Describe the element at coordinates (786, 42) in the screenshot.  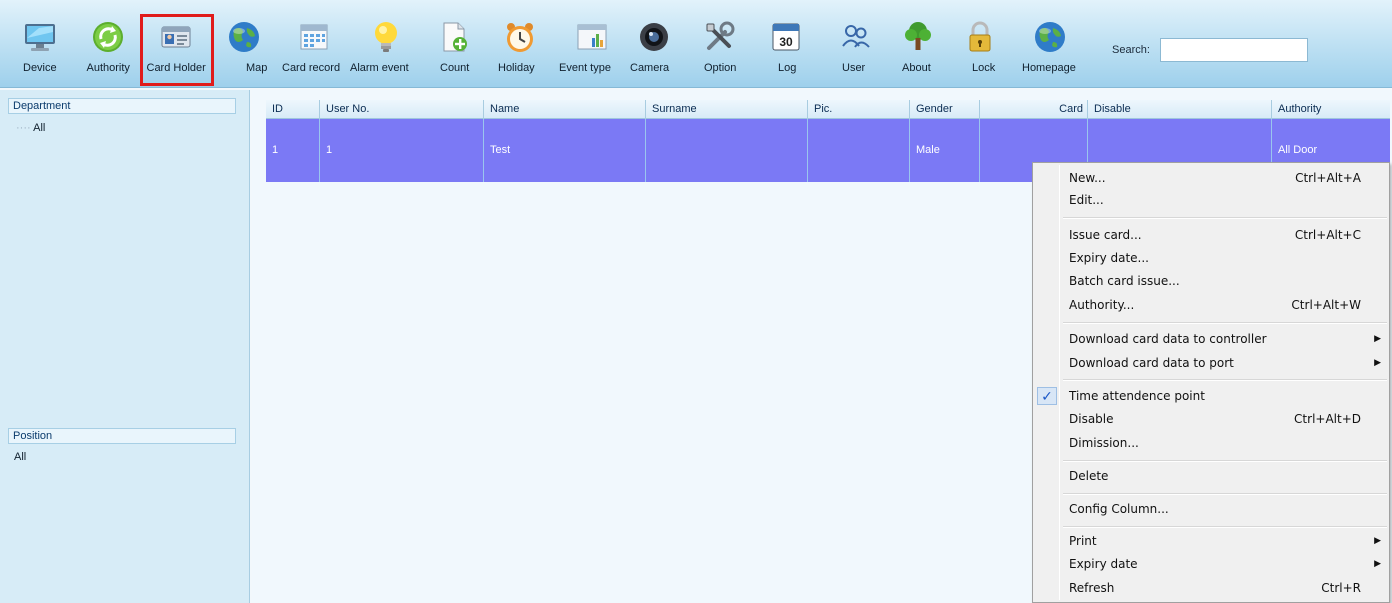
I see `log-day-text: 30` at that location.